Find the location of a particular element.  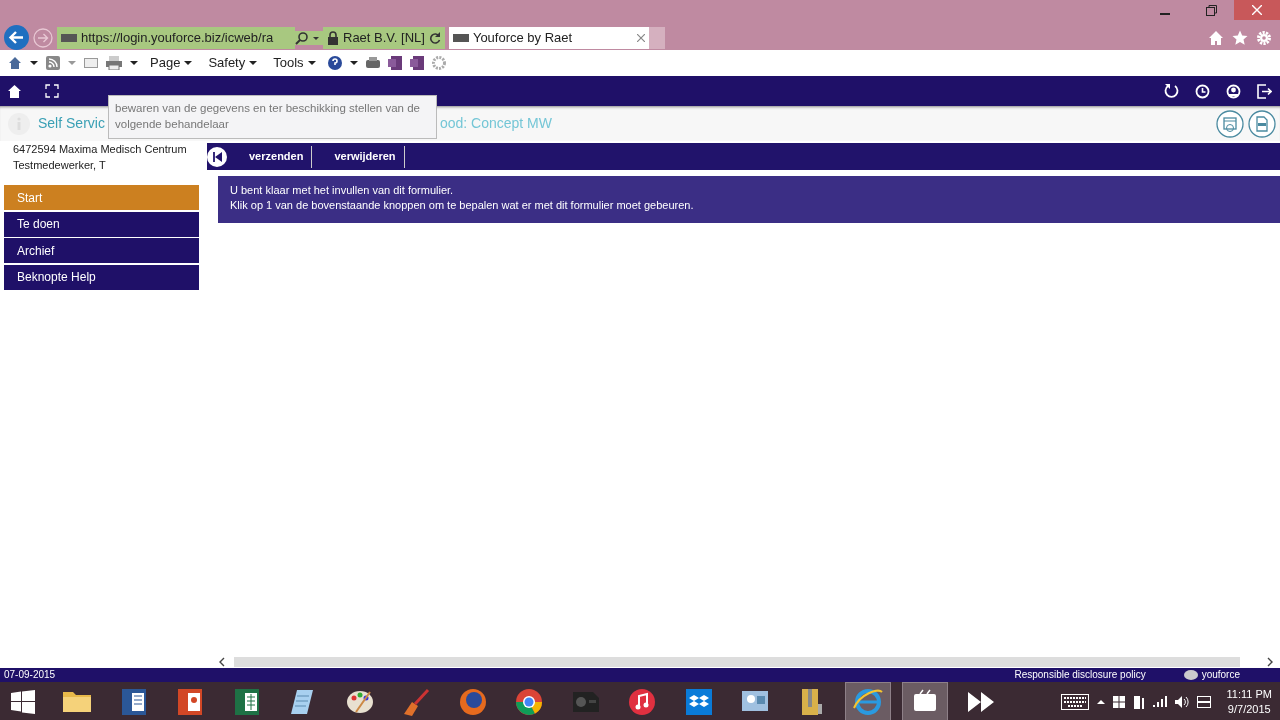

message-text: U bent klaar met het invullen van dit formulier. is located at coordinates (342, 190).